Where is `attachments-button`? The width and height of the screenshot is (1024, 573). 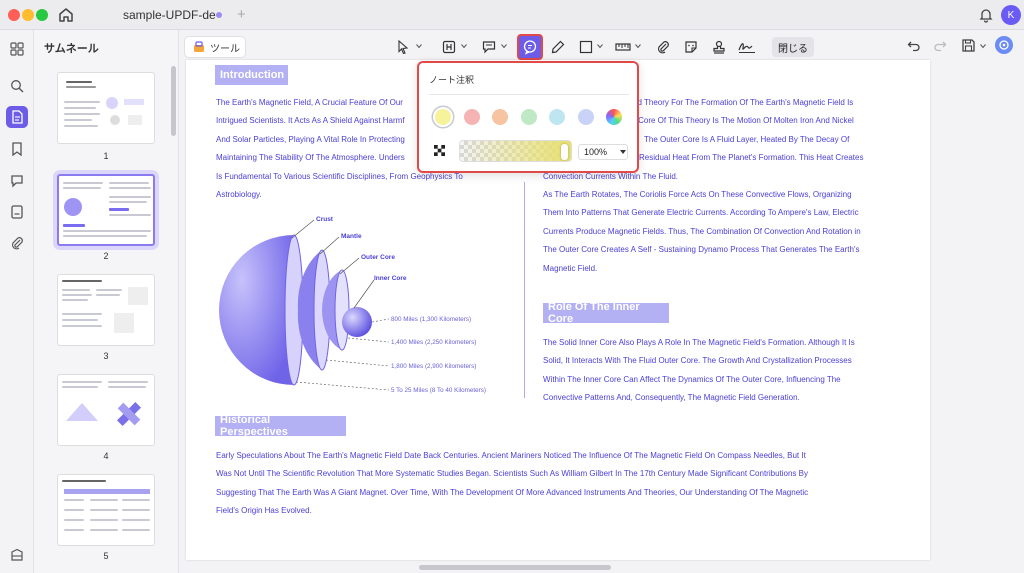
attachments-button is located at coordinates (17, 243).